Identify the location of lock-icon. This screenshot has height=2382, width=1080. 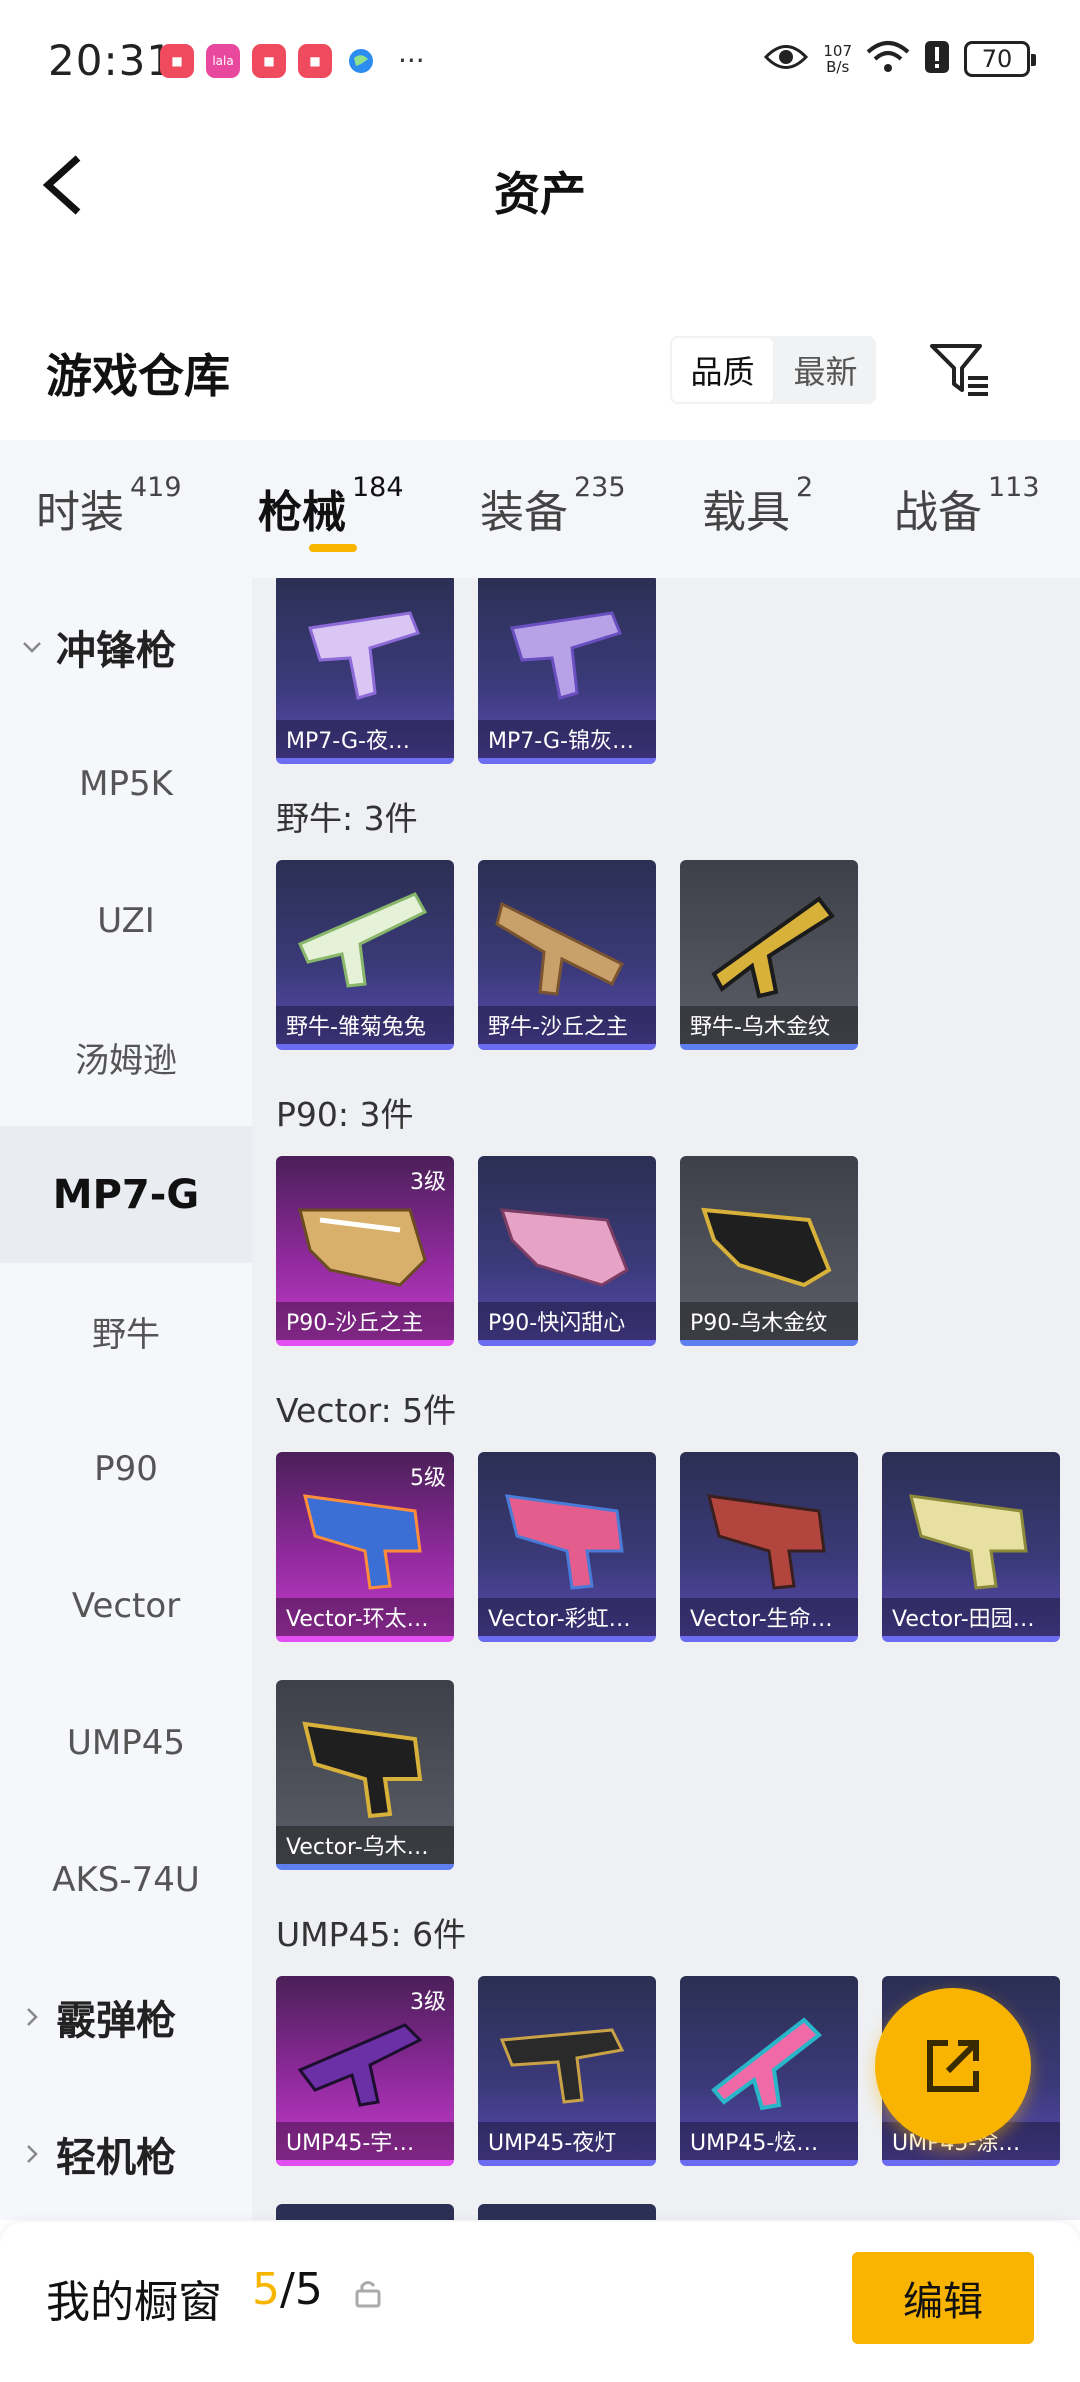
(368, 2294).